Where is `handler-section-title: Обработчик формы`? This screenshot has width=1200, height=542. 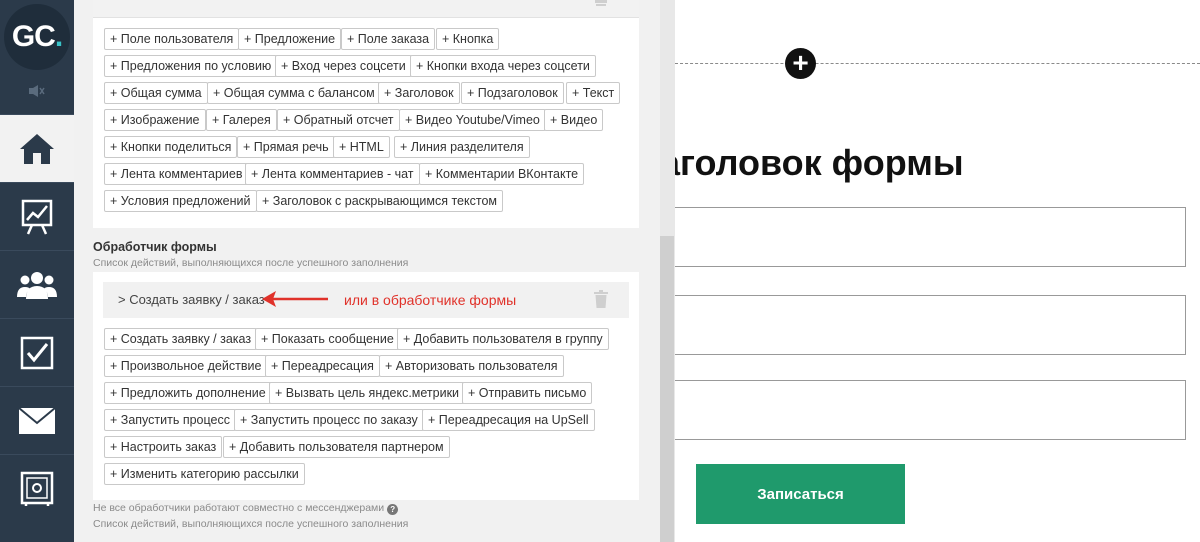
handler-section-title: Обработчик формы is located at coordinates (155, 247).